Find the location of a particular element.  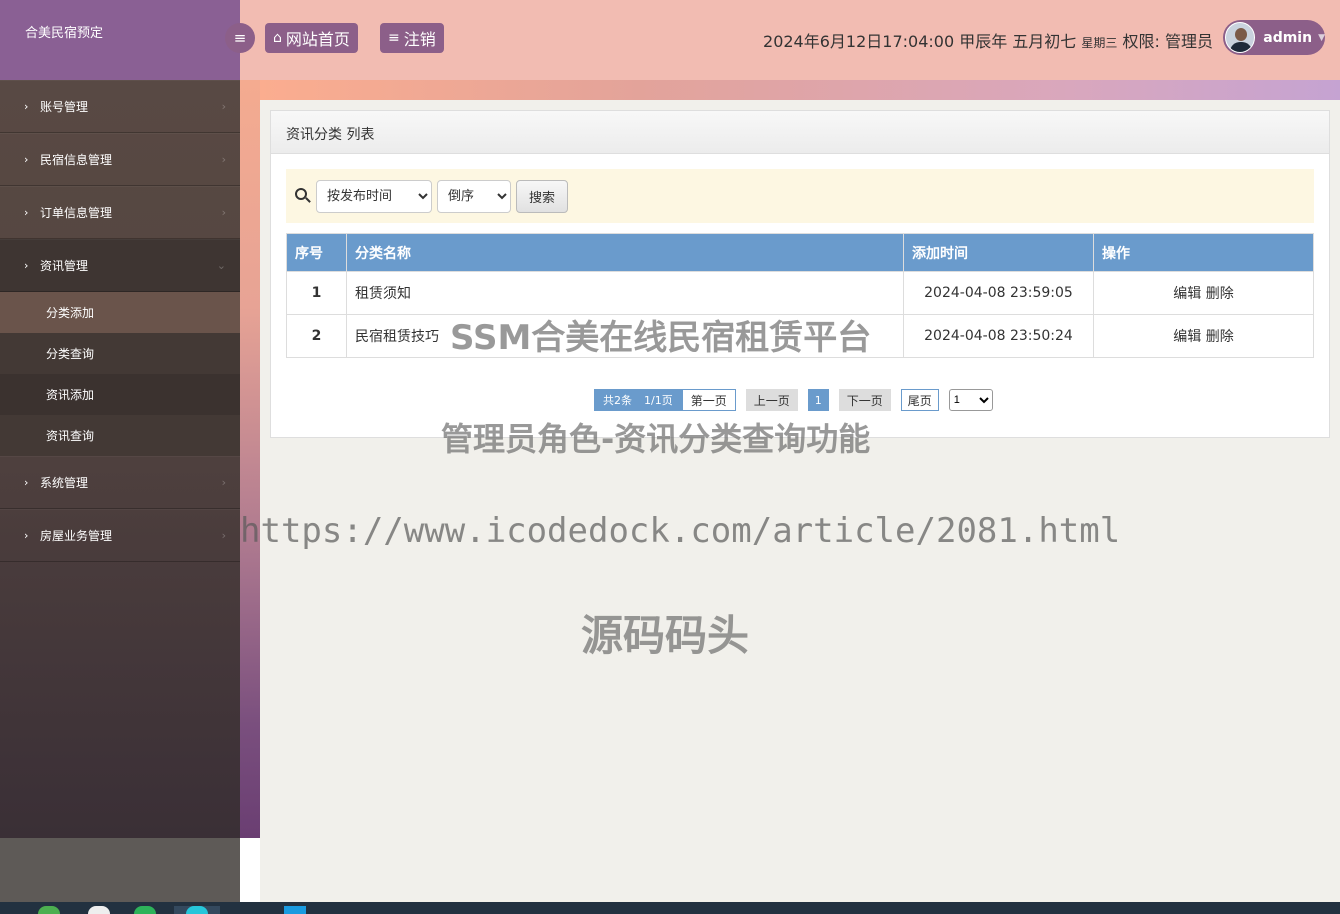

current-datetime: 2024年6月12日17:04:00 甲辰年 五月初七 is located at coordinates (922, 41).